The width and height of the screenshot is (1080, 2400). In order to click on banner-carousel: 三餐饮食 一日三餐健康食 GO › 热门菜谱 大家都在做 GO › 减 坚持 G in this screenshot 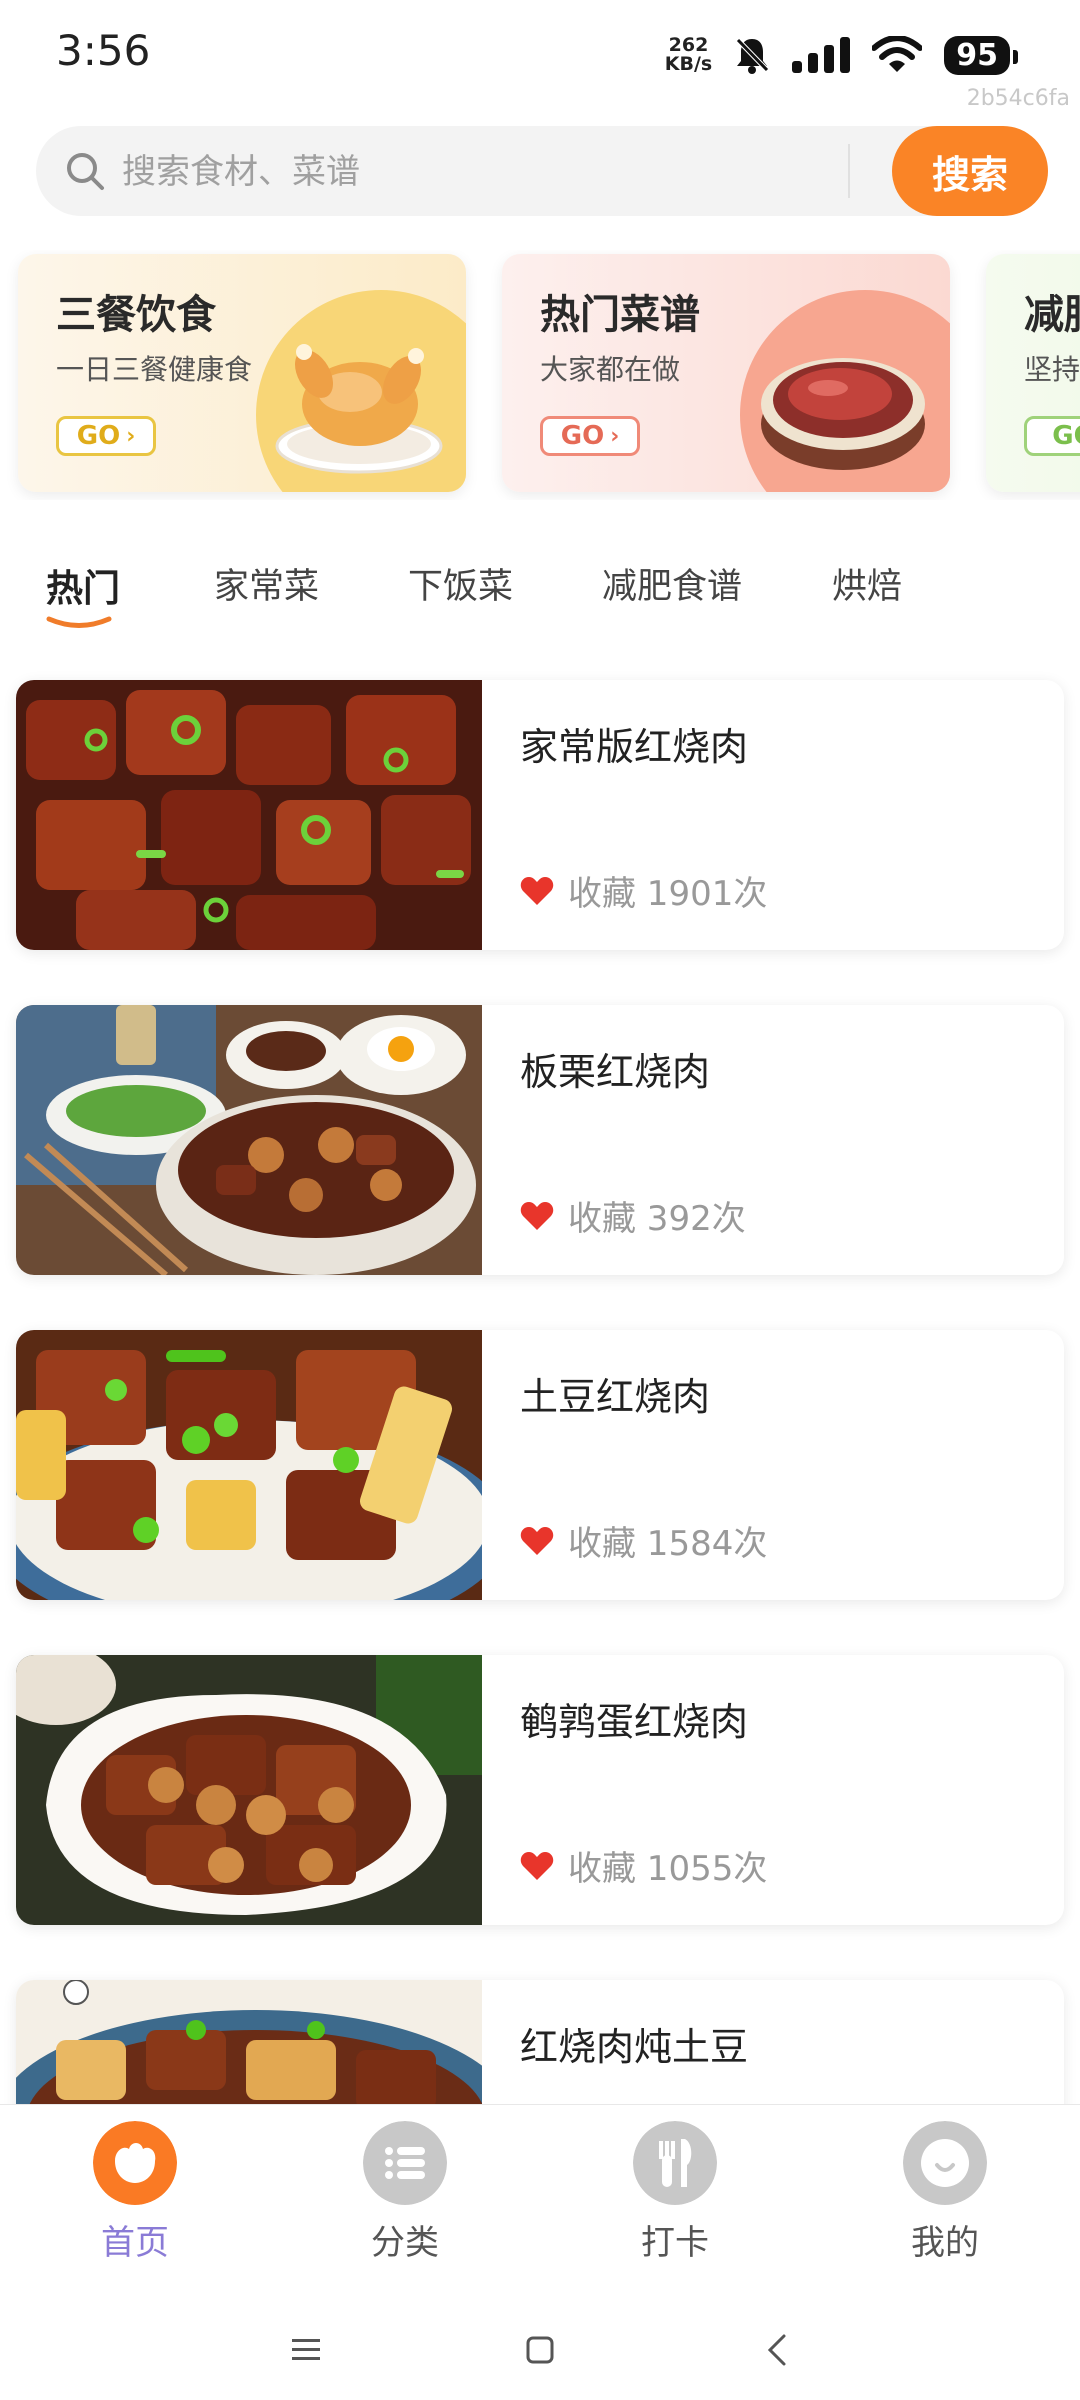, I will do `click(540, 375)`.